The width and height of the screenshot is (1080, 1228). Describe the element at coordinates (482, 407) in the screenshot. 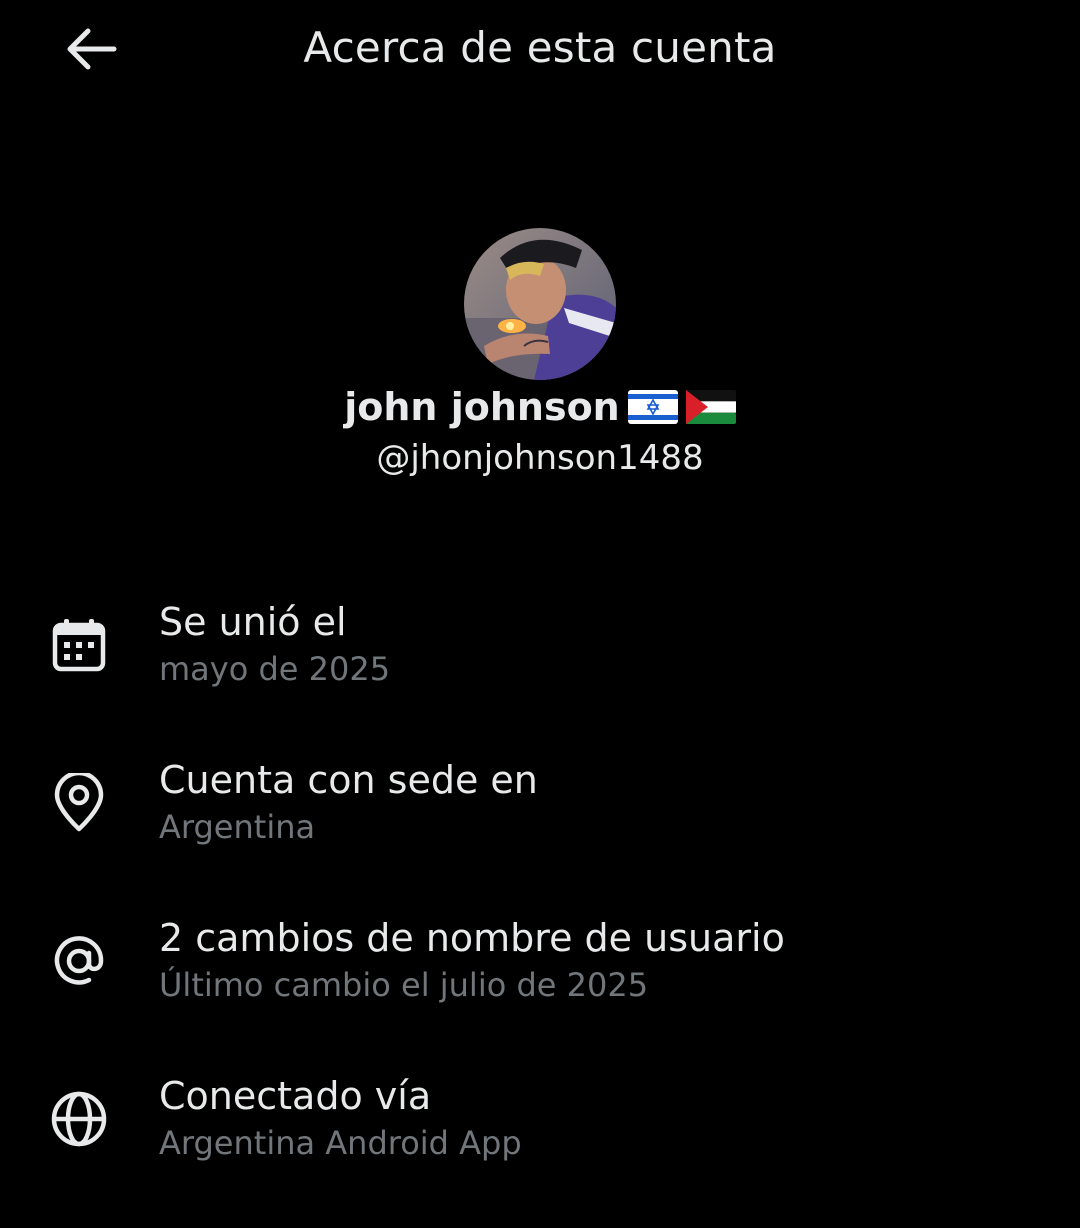

I see `display-name: john johnson` at that location.